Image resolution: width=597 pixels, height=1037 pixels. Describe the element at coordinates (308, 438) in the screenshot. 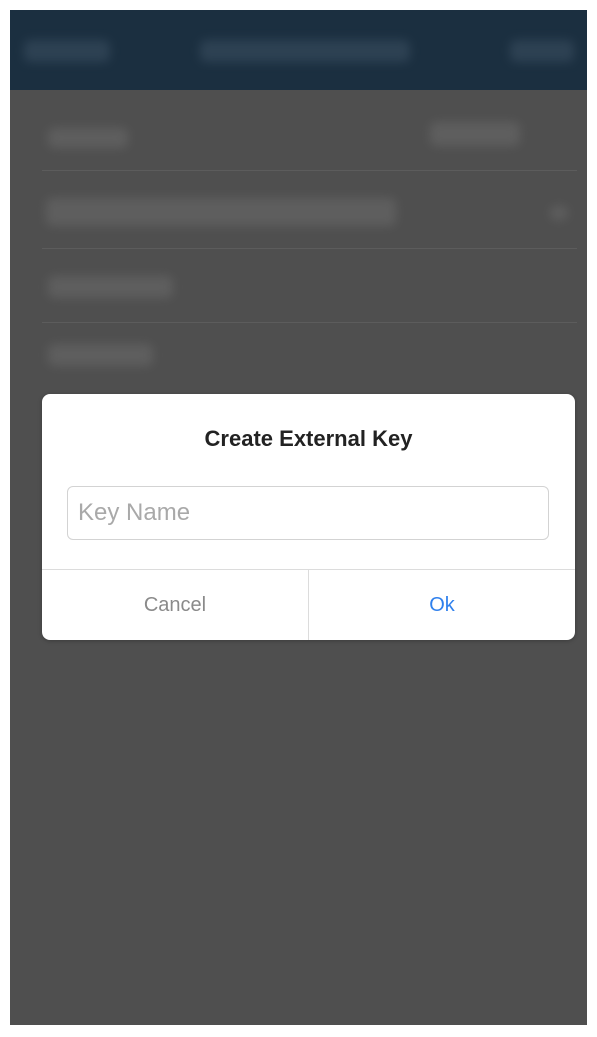

I see `dialog-title: Create External Key` at that location.